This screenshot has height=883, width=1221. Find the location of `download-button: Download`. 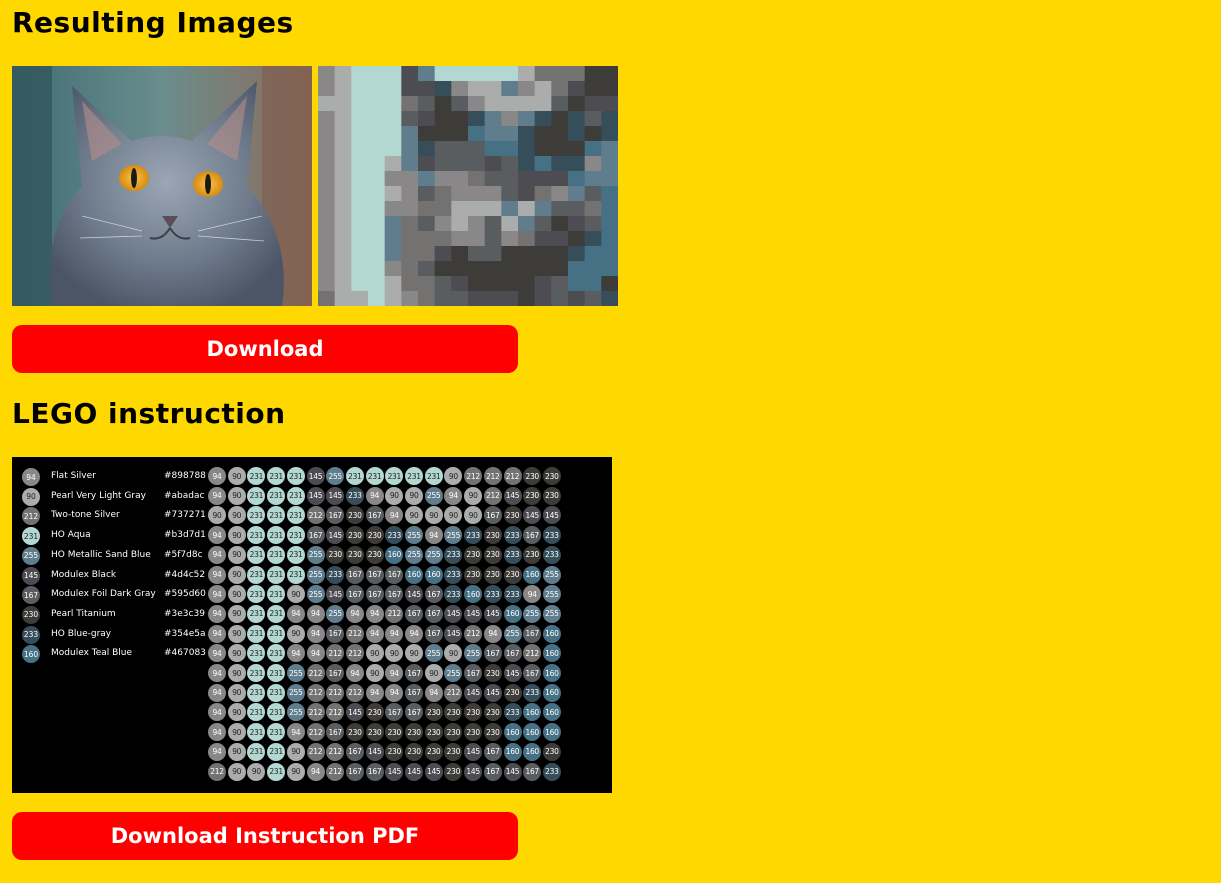

download-button: Download is located at coordinates (265, 349).